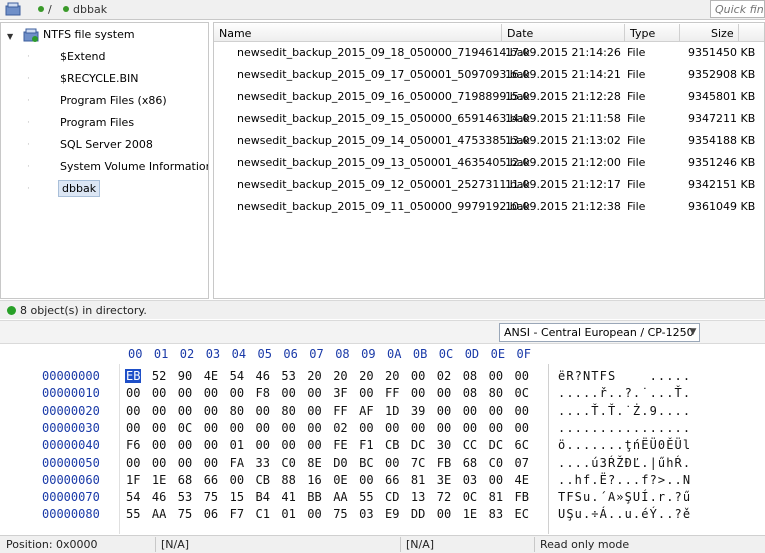  I want to click on hex-byte: 39, so click(418, 411).